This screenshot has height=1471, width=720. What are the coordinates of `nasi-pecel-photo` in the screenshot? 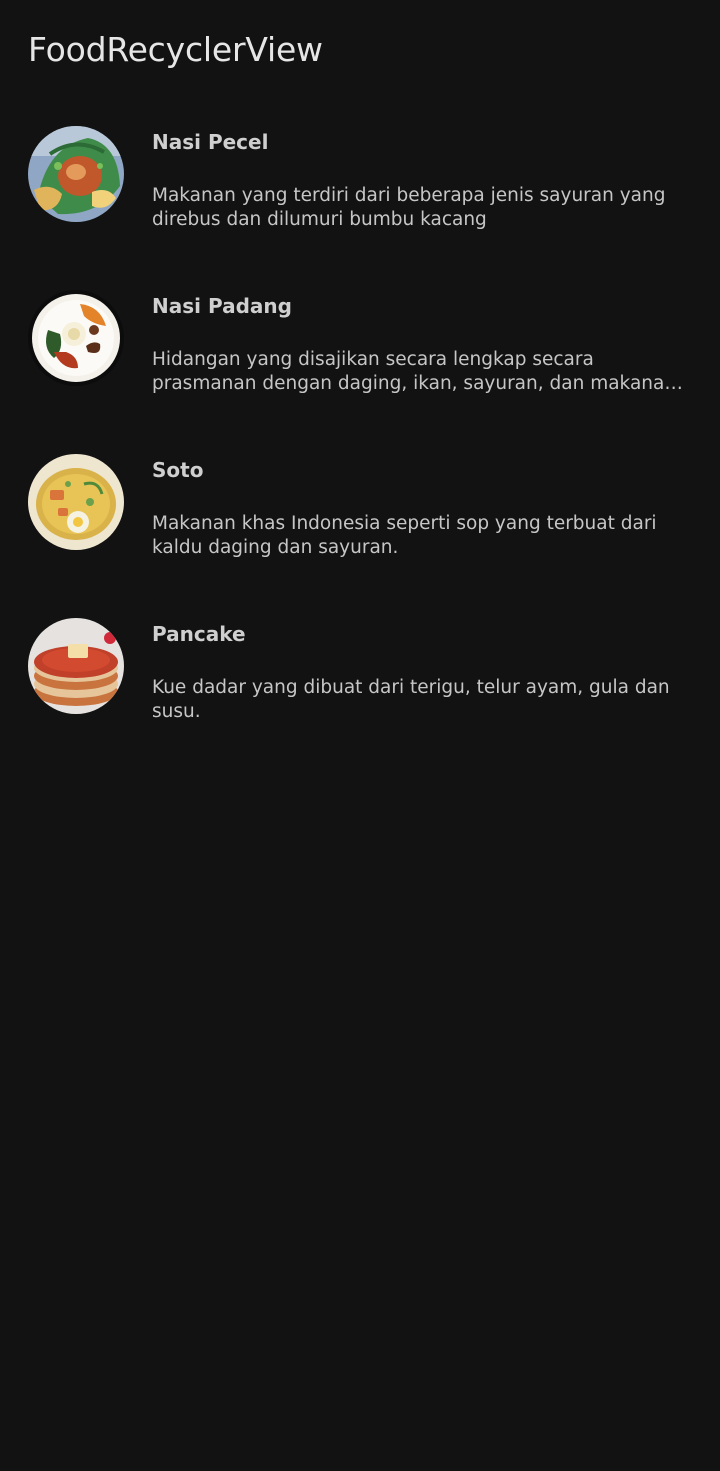 It's located at (76, 174).